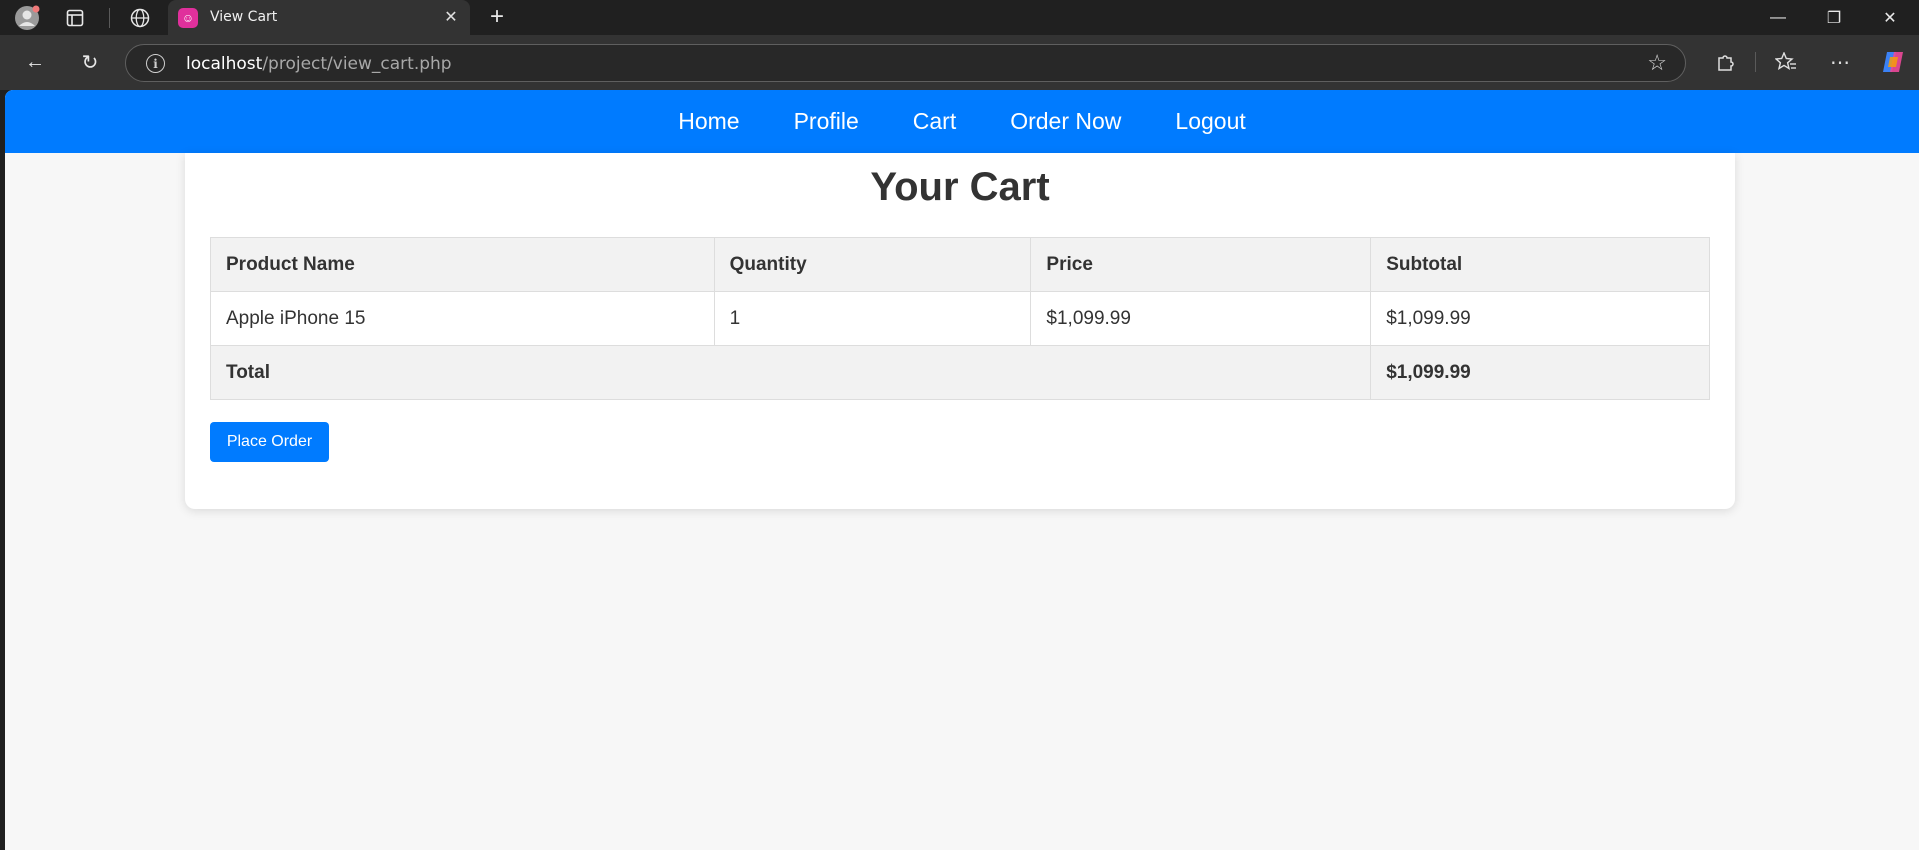  Describe the element at coordinates (1201, 318) in the screenshot. I see `cell-price: $1,099.99` at that location.